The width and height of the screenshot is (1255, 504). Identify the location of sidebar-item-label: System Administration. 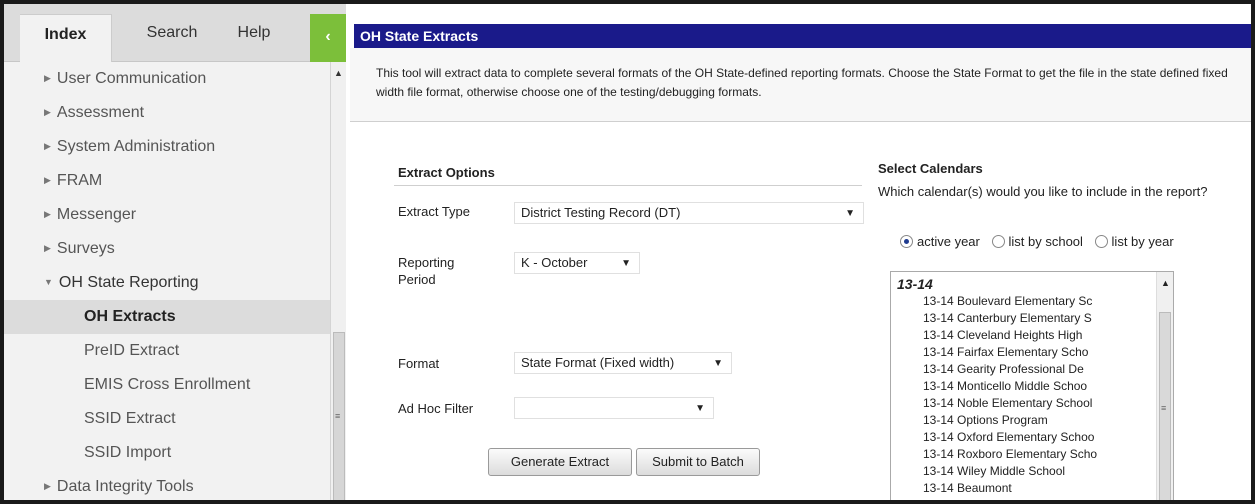
(136, 146).